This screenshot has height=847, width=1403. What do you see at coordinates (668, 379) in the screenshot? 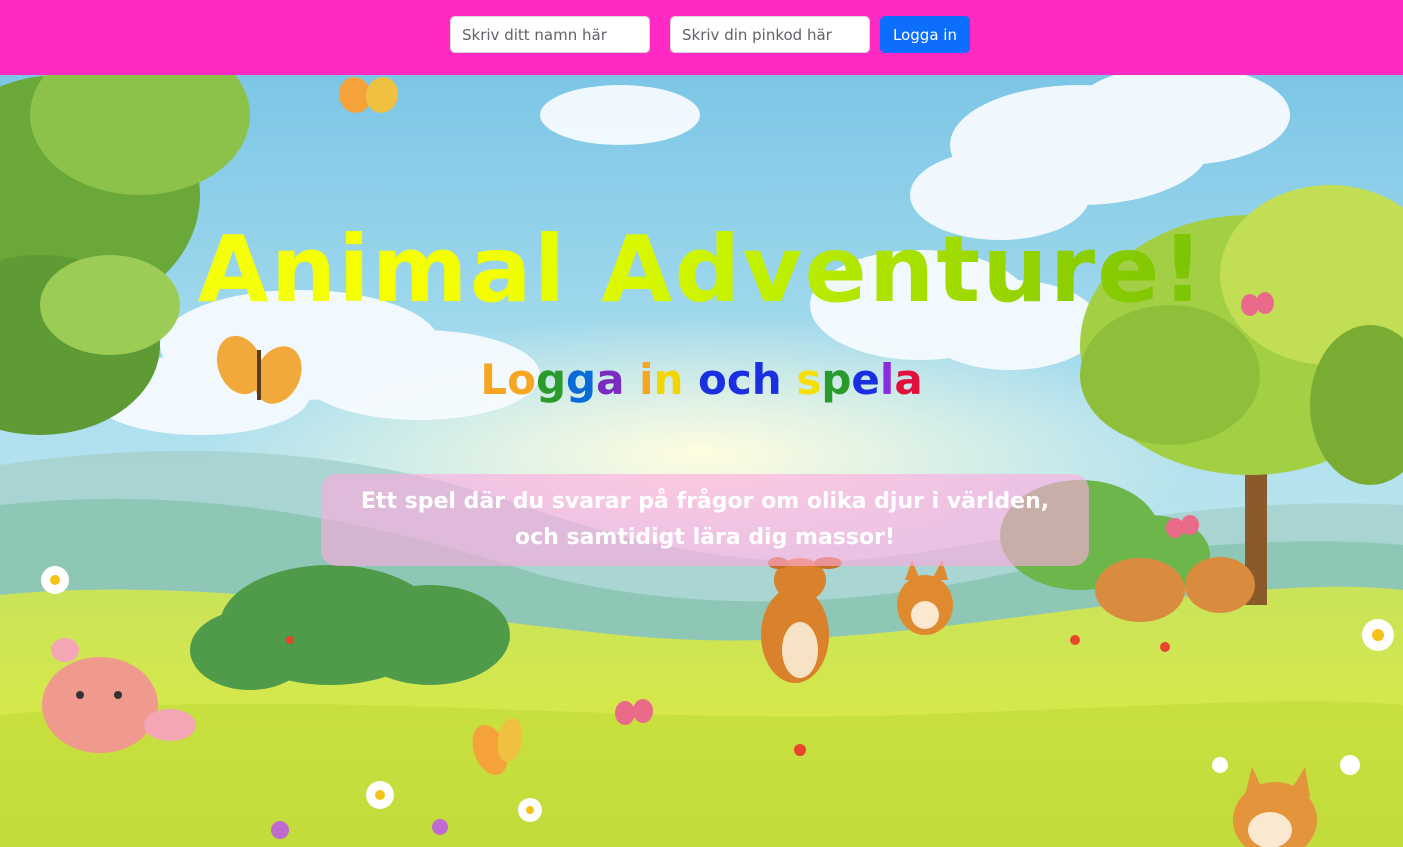
I see `subtitle-letter: n` at bounding box center [668, 379].